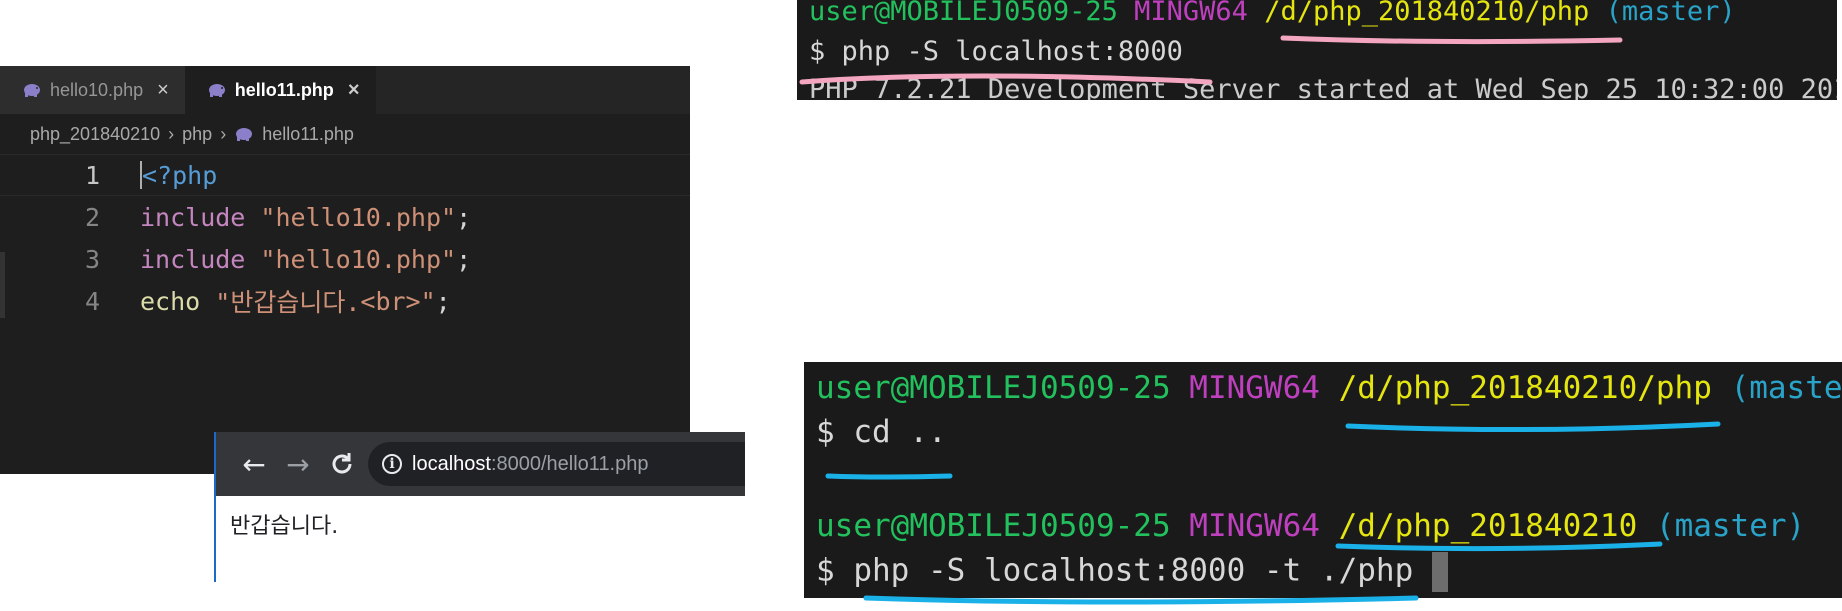  I want to click on line-number: 4, so click(92, 301).